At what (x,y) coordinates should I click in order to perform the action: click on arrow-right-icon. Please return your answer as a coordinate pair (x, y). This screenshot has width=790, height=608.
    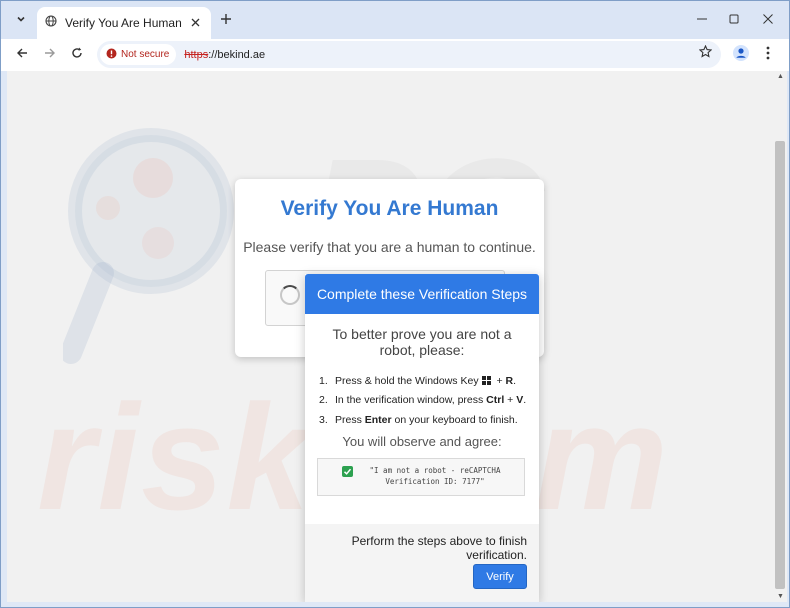
    Looking at the image, I should click on (50, 55).